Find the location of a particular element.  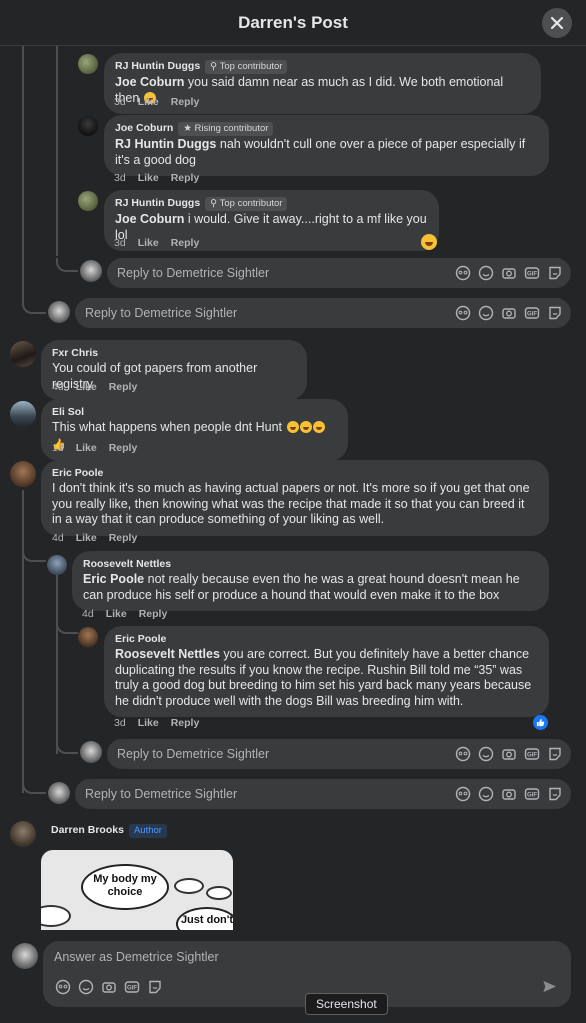

haha-reaction-icon is located at coordinates (429, 242).